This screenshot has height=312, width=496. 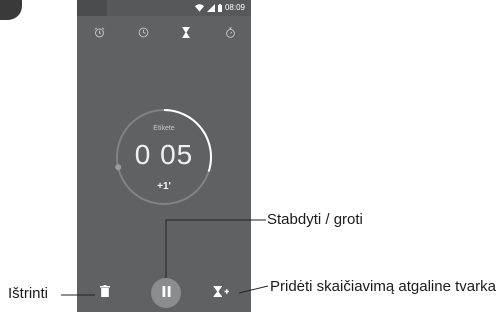 What do you see at coordinates (28, 293) in the screenshot?
I see `callout-delete: Ištrinti` at bounding box center [28, 293].